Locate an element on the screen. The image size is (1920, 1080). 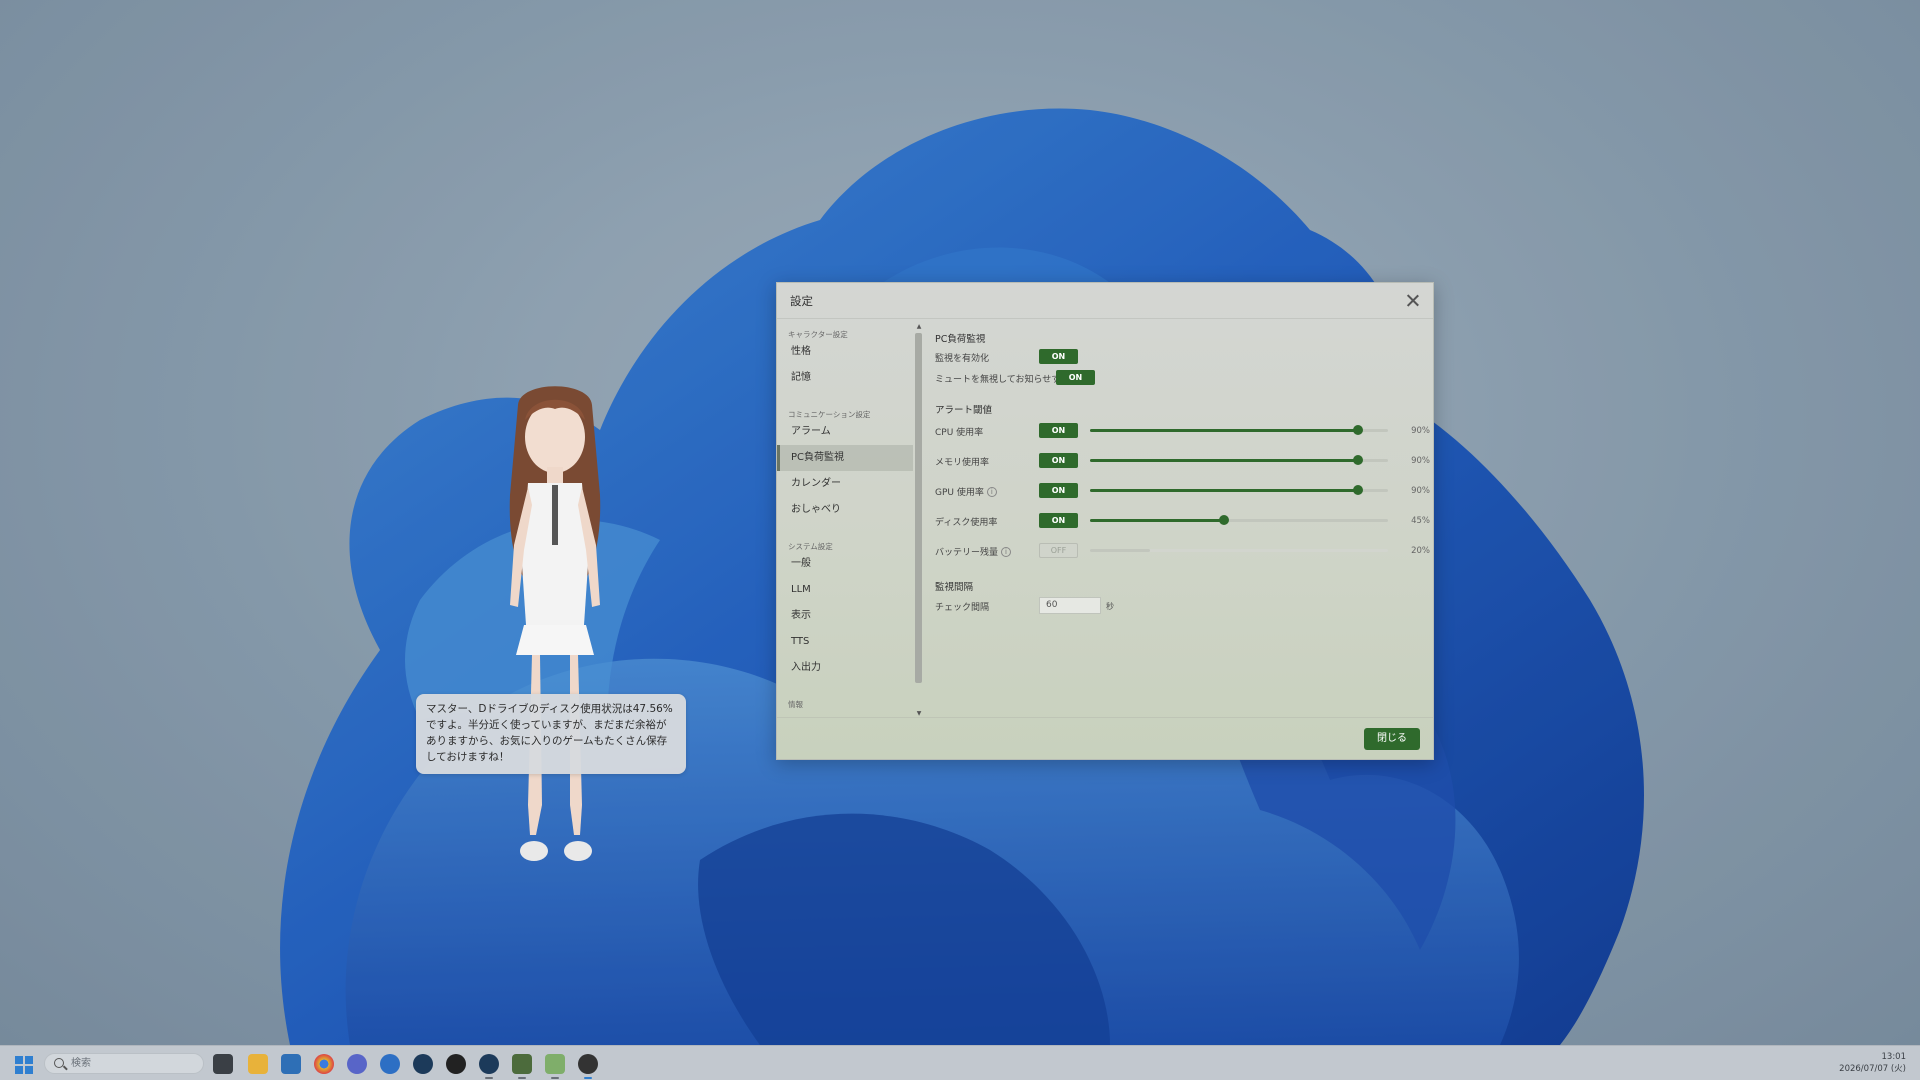
check-interval-unit: 秒 is located at coordinates (1110, 606).